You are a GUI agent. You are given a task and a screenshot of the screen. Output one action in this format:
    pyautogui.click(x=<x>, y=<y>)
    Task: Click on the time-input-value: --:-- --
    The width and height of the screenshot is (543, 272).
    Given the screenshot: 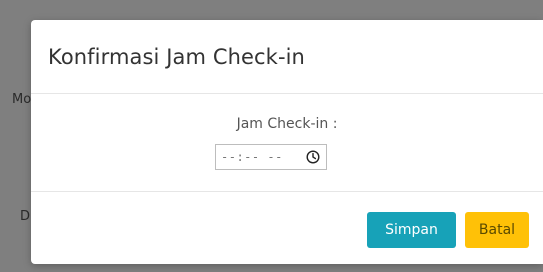 What is the action you would take?
    pyautogui.click(x=252, y=157)
    